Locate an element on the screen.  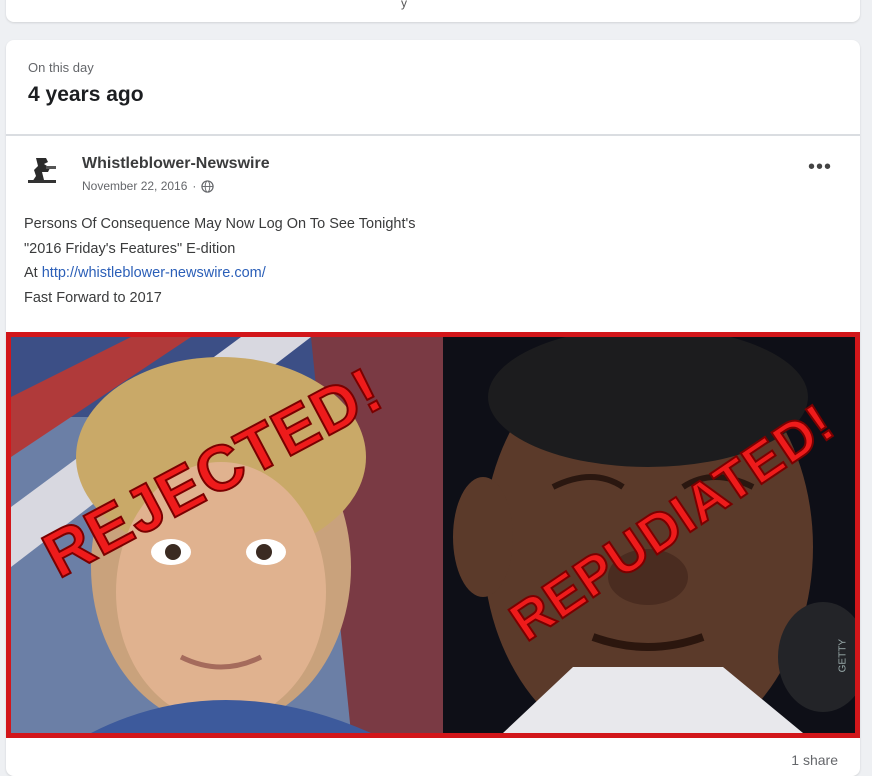
memory-label: On this day is located at coordinates (61, 67).